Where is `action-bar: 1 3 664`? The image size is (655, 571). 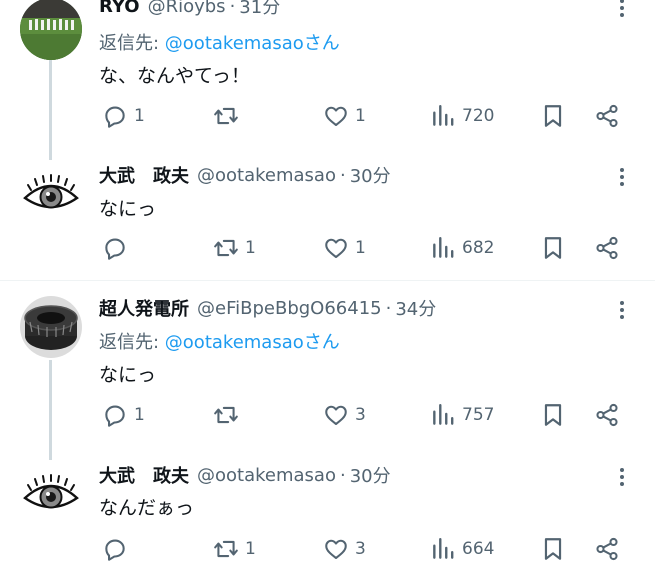
action-bar: 1 3 664 is located at coordinates (327, 549).